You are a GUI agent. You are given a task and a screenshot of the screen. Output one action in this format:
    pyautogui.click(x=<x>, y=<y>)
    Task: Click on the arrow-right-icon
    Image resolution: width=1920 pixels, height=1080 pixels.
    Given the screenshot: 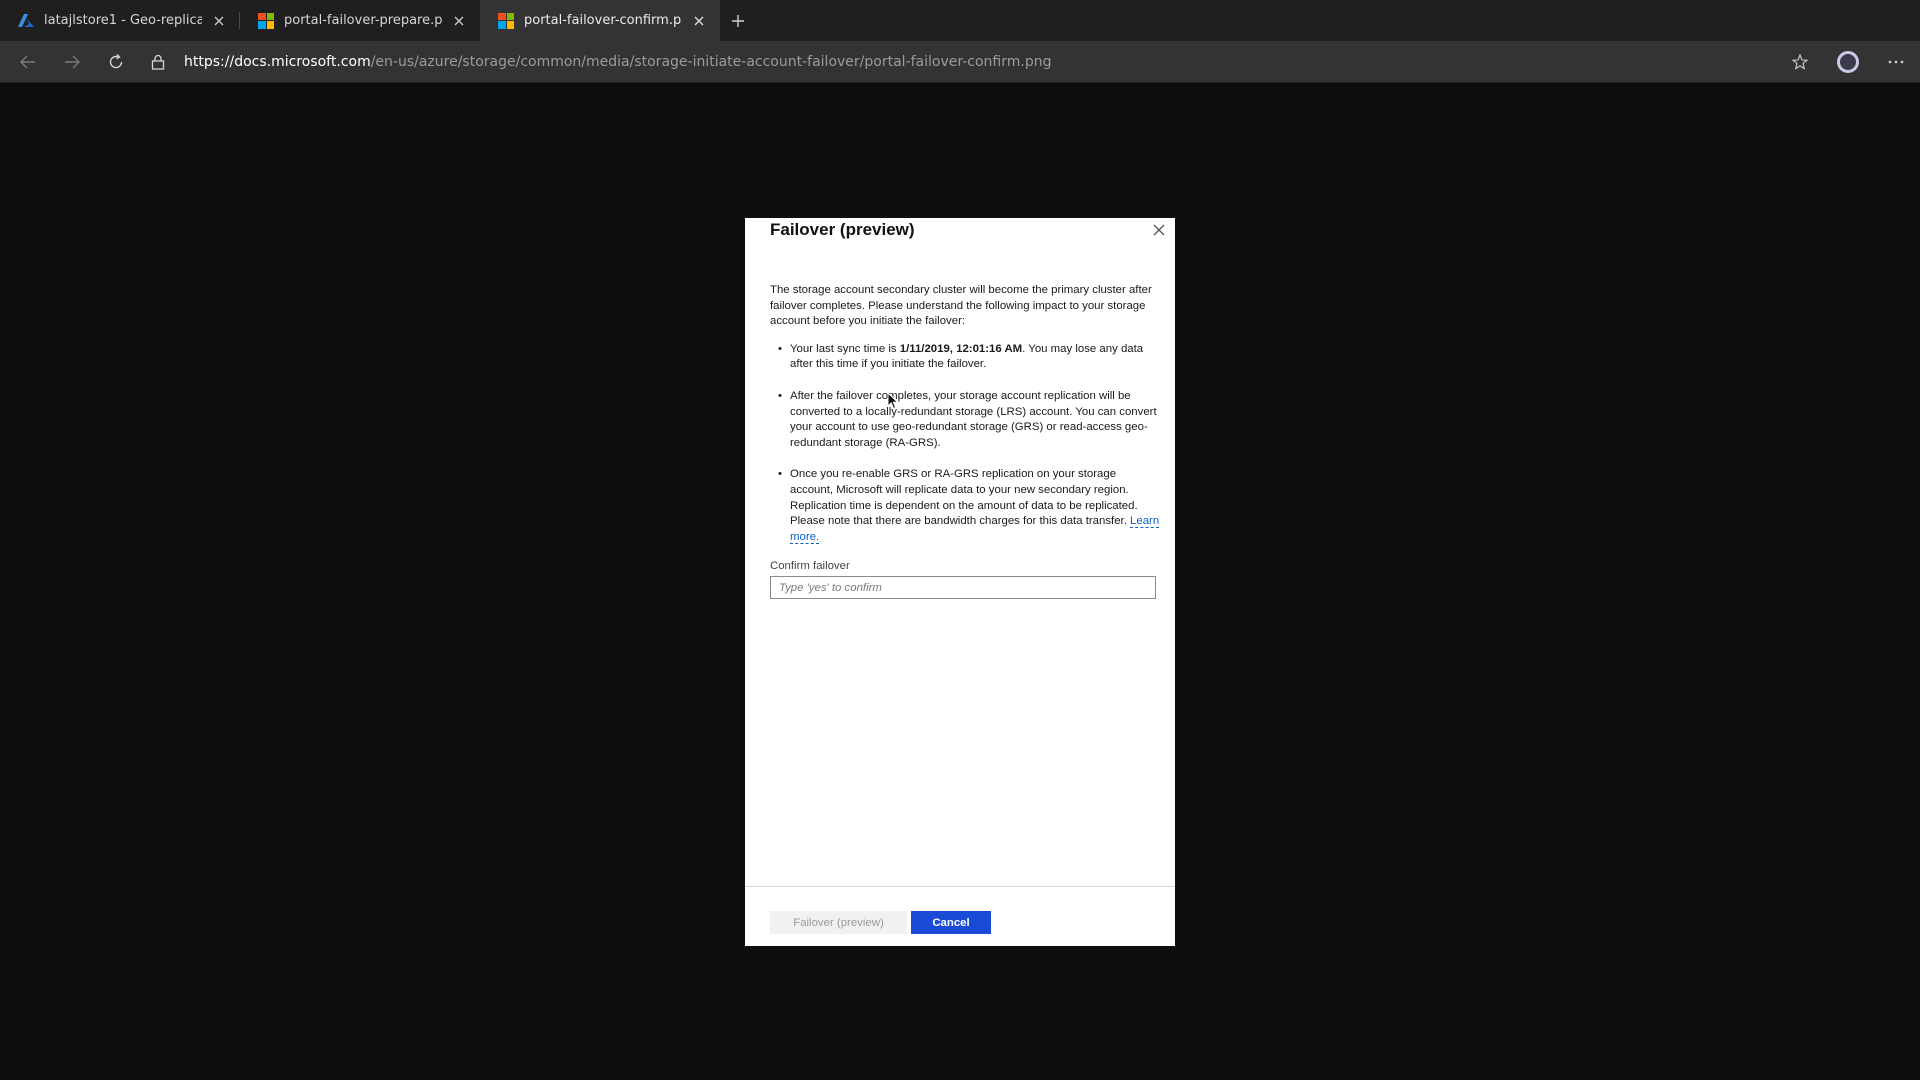 What is the action you would take?
    pyautogui.click(x=72, y=61)
    